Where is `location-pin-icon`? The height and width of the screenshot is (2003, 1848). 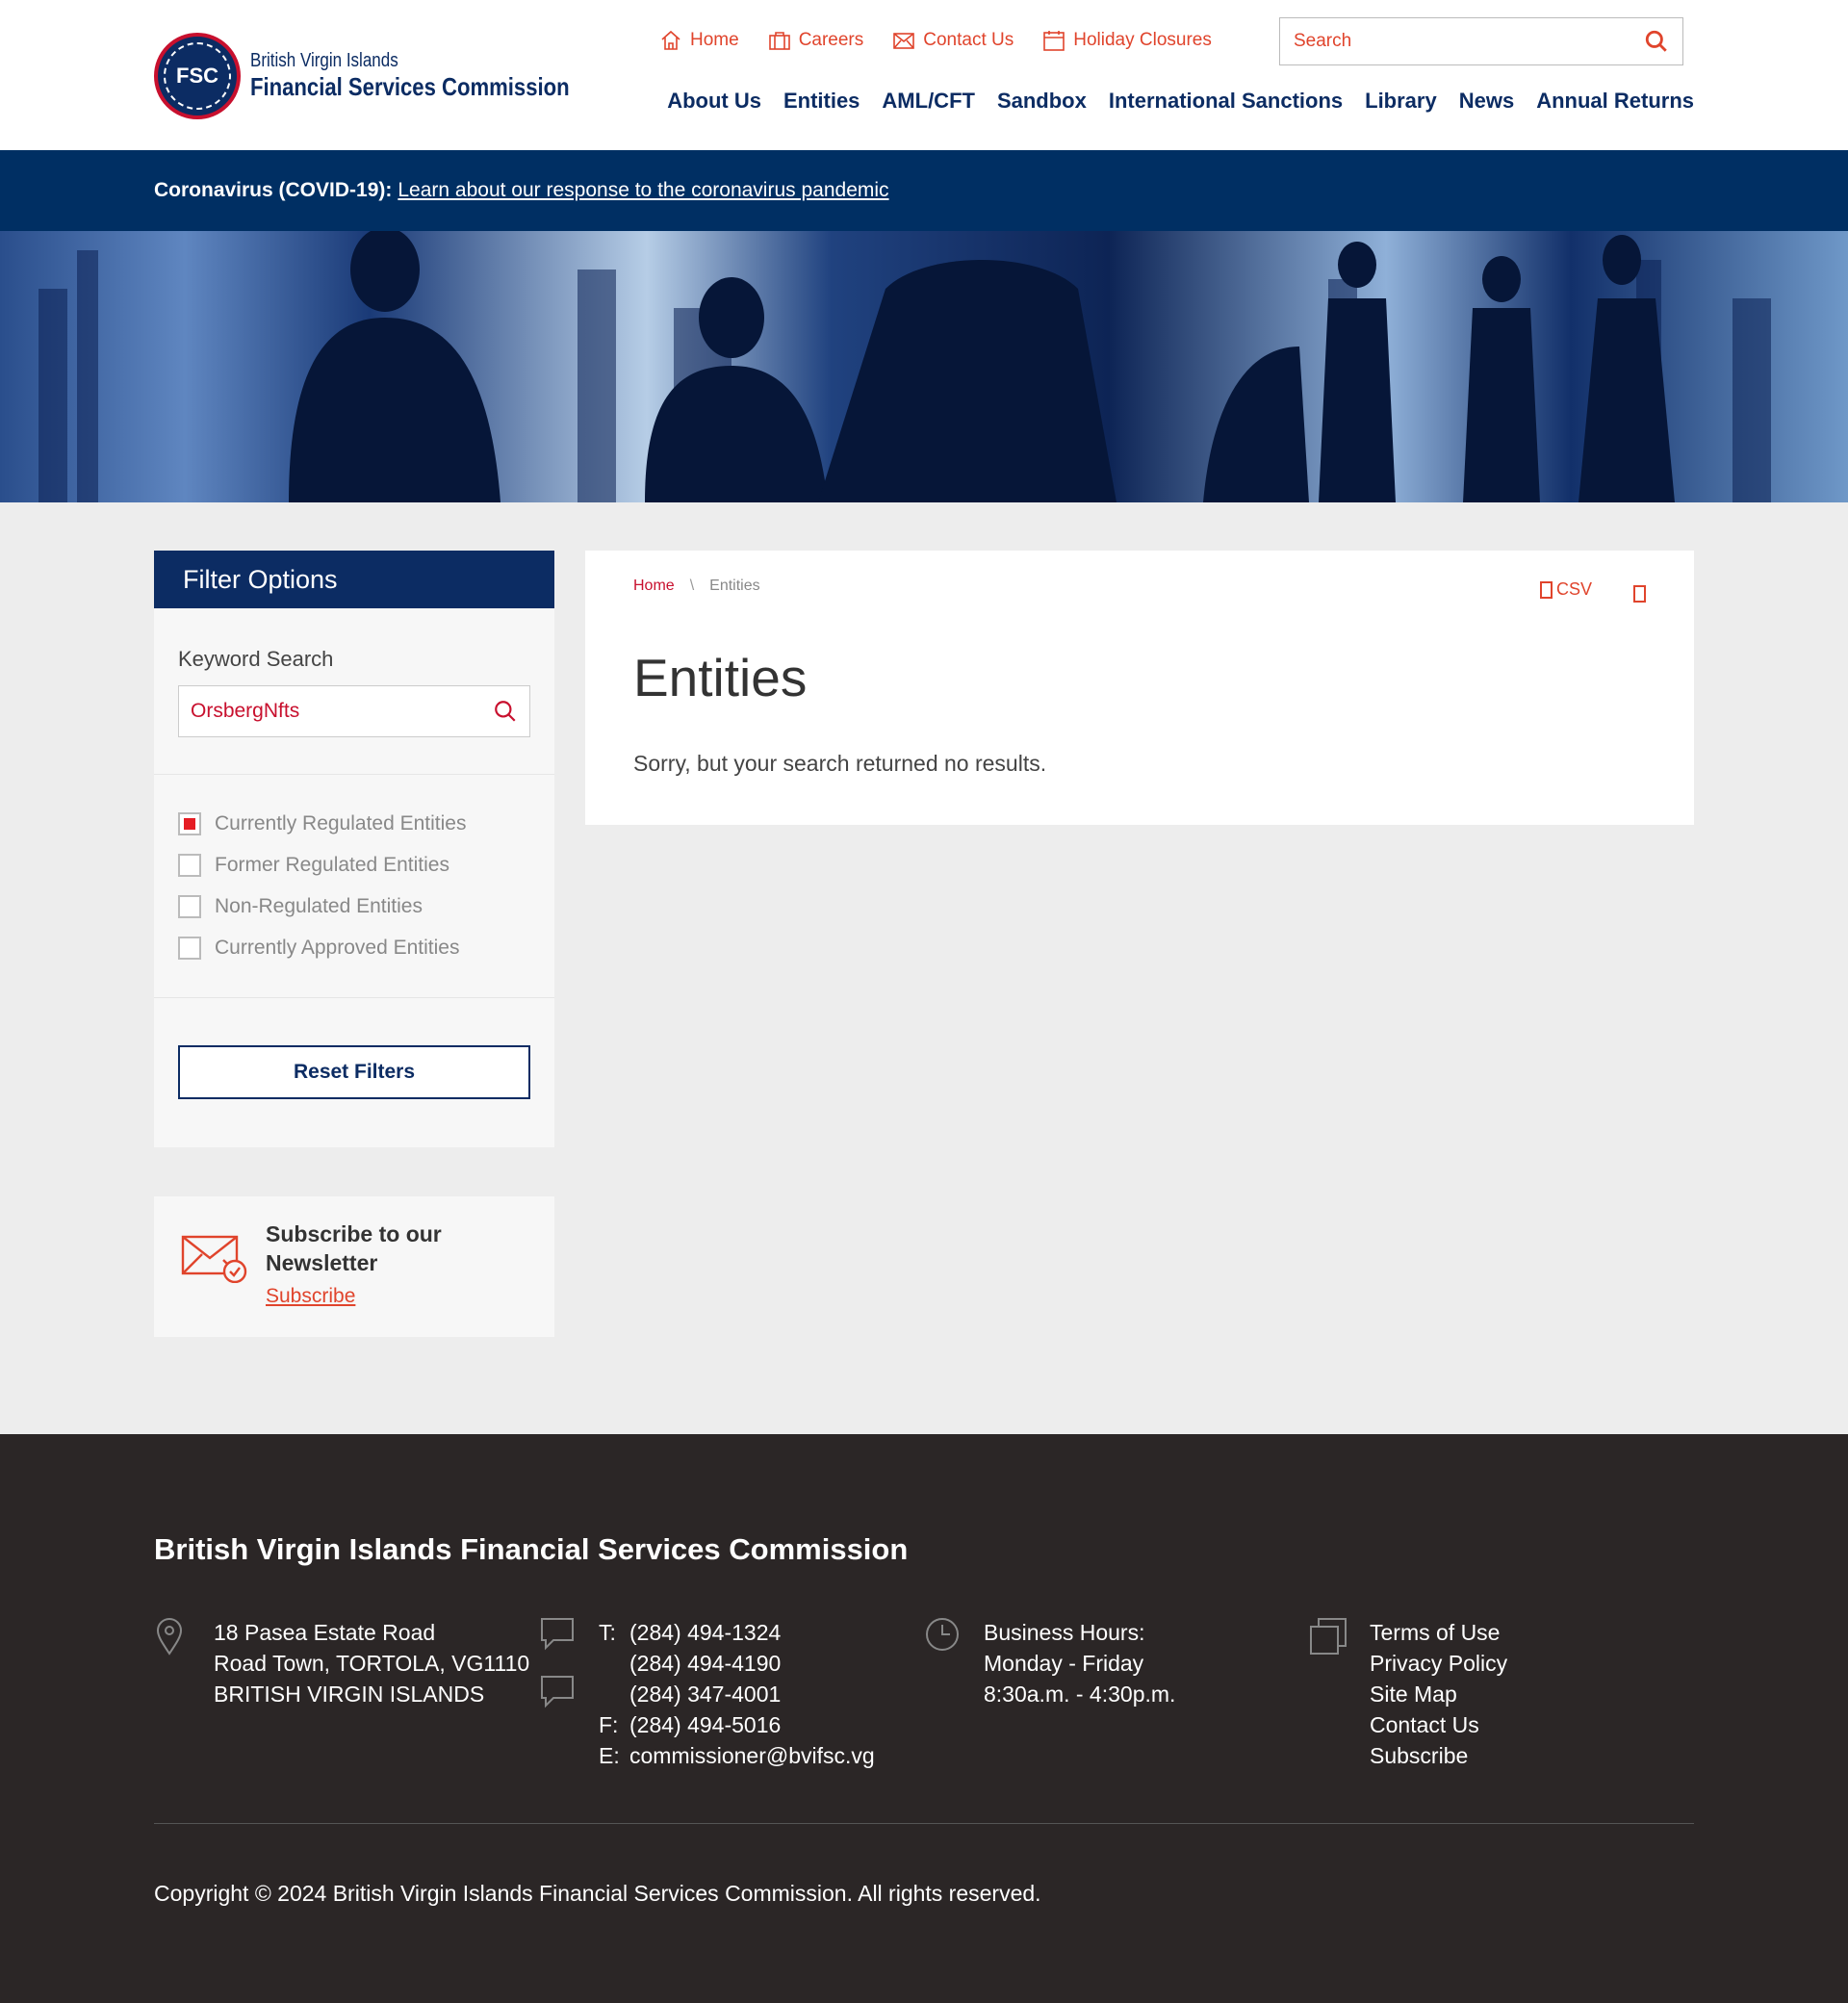
location-pin-icon is located at coordinates (169, 1638).